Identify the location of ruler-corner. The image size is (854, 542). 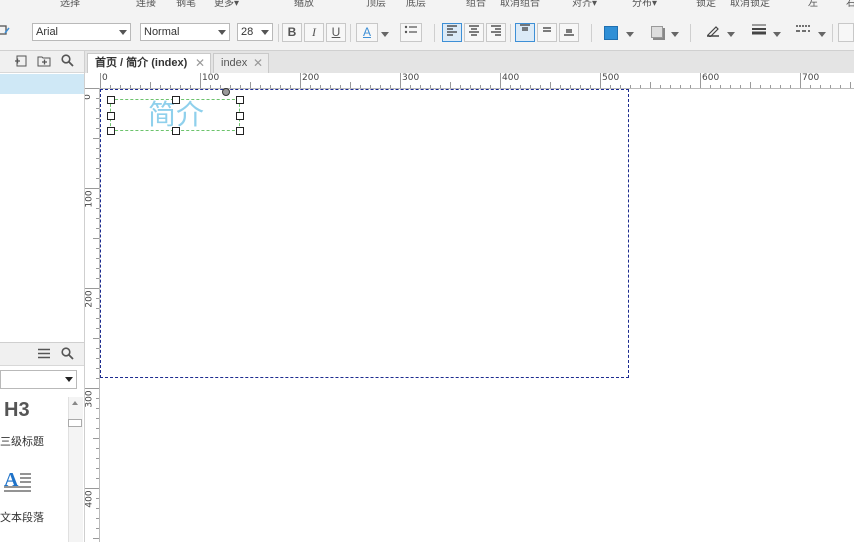
(93, 81).